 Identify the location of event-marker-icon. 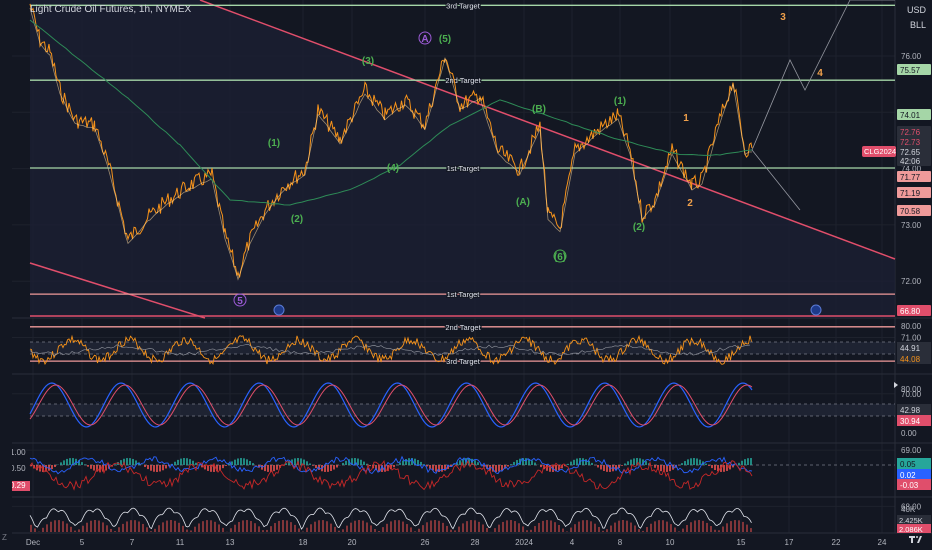
(816, 310).